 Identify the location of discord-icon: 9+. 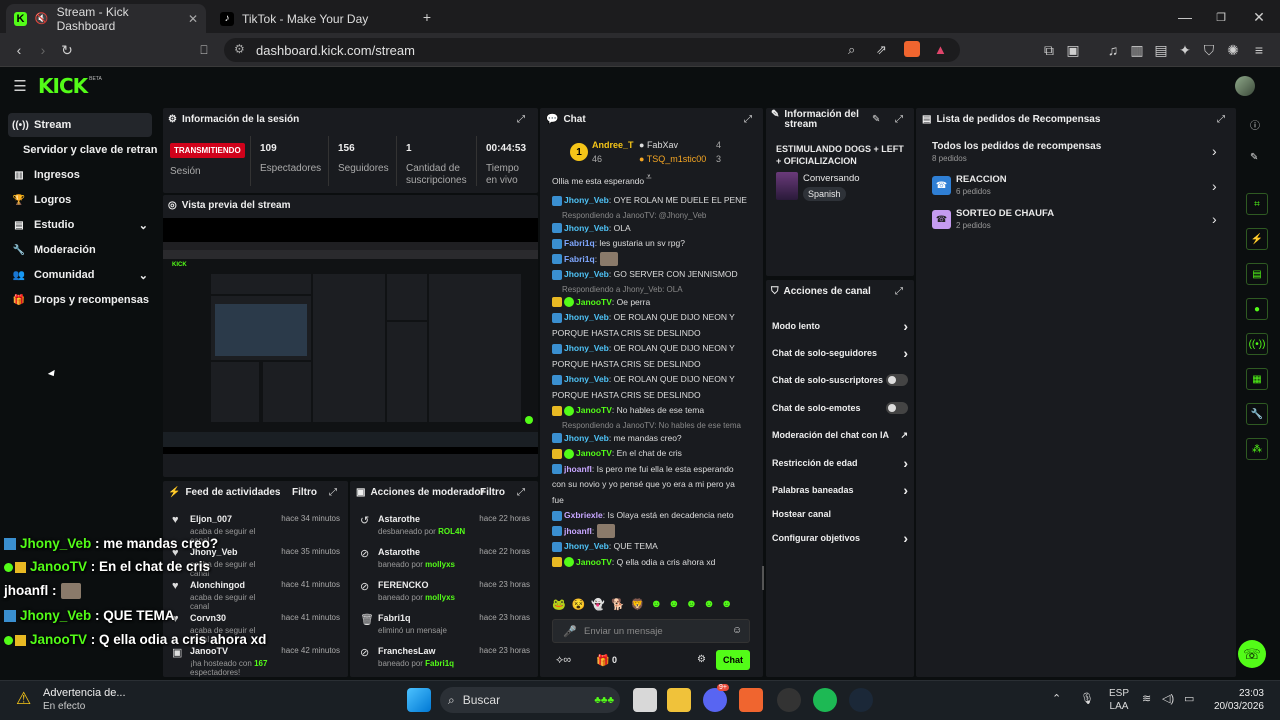
(716, 698).